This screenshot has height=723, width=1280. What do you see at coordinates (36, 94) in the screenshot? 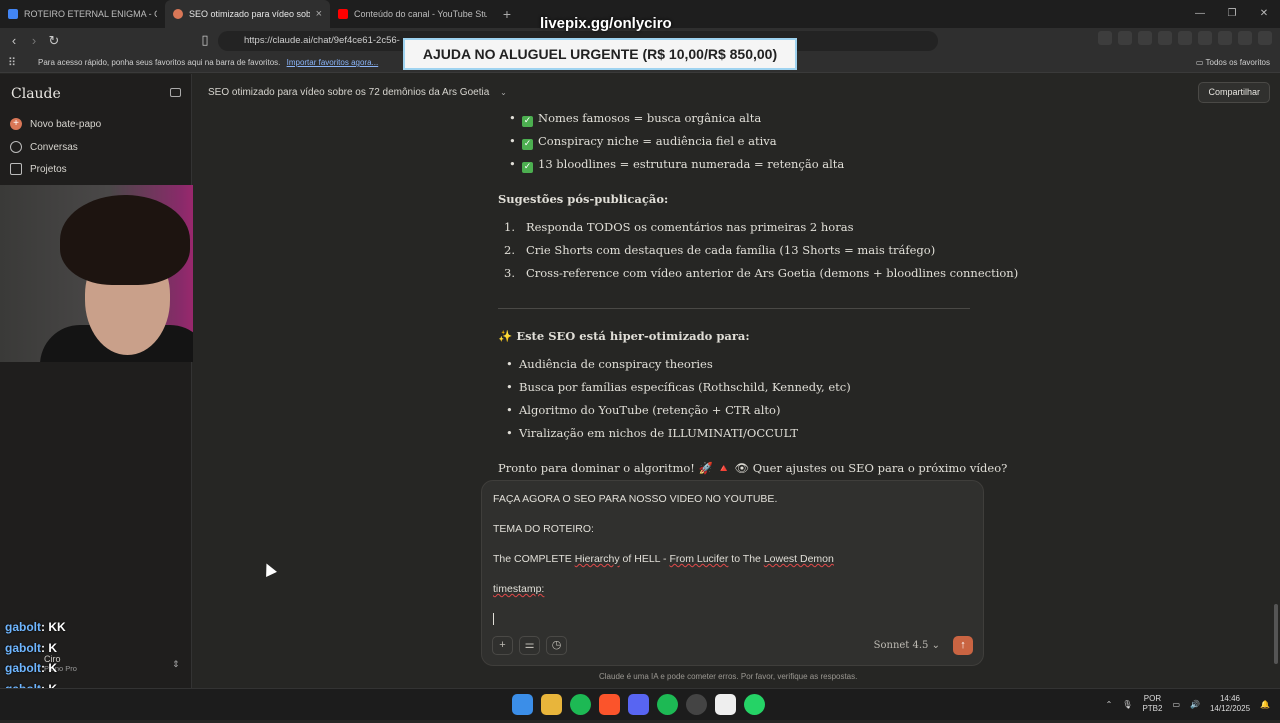
I see `claude-logo: Claude` at bounding box center [36, 94].